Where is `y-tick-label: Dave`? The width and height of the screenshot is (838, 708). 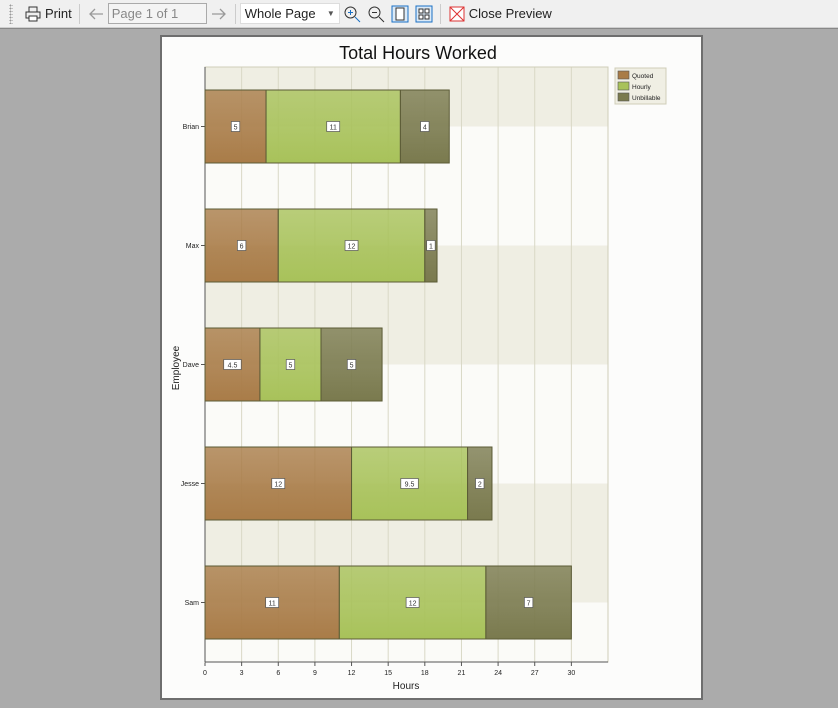
y-tick-label: Dave is located at coordinates (191, 365).